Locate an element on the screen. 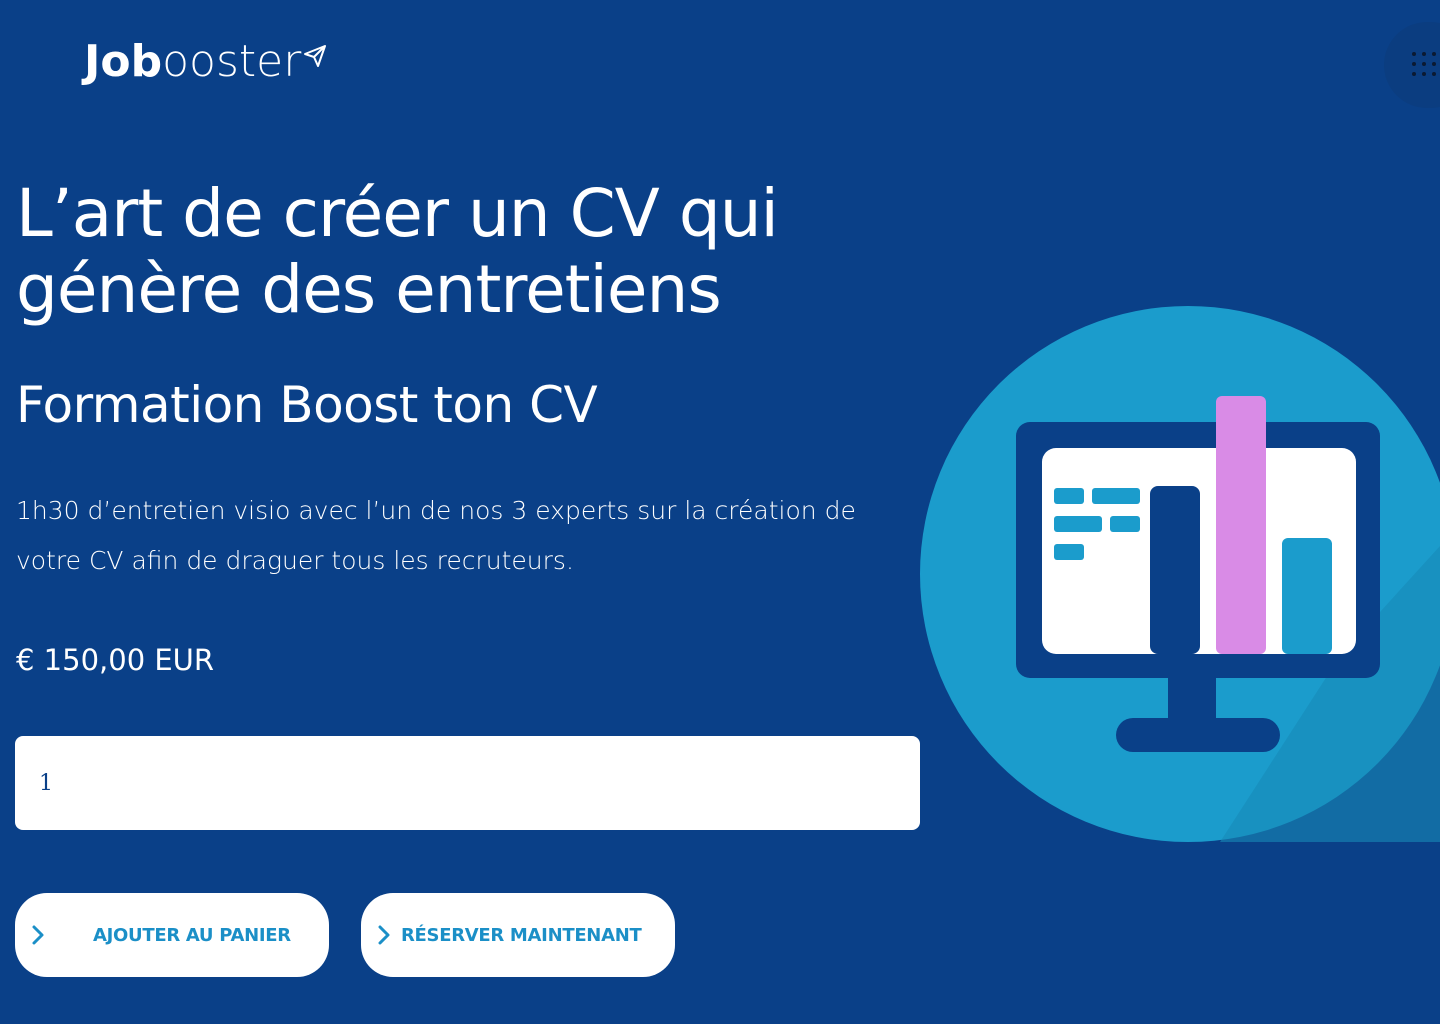 This screenshot has width=1440, height=1024. chart-bar-cyan is located at coordinates (1307, 596).